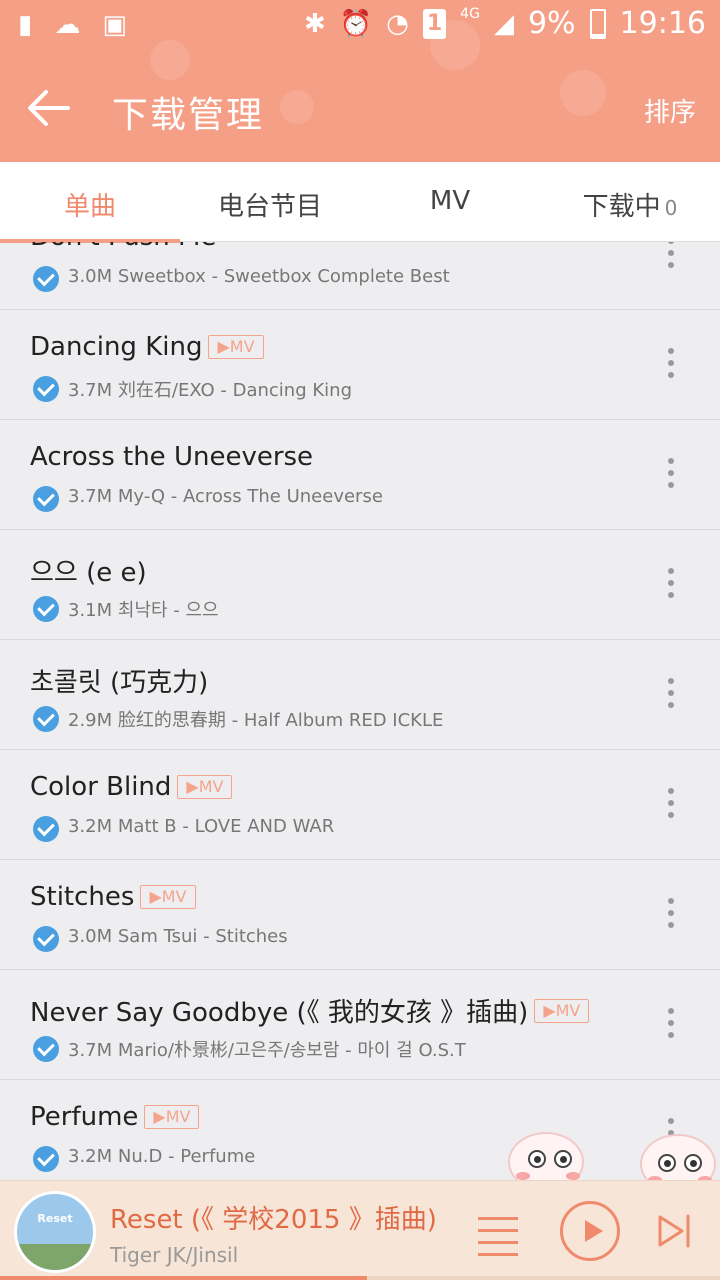 This screenshot has width=720, height=1280. I want to click on wifi-icon: ◔, so click(397, 23).